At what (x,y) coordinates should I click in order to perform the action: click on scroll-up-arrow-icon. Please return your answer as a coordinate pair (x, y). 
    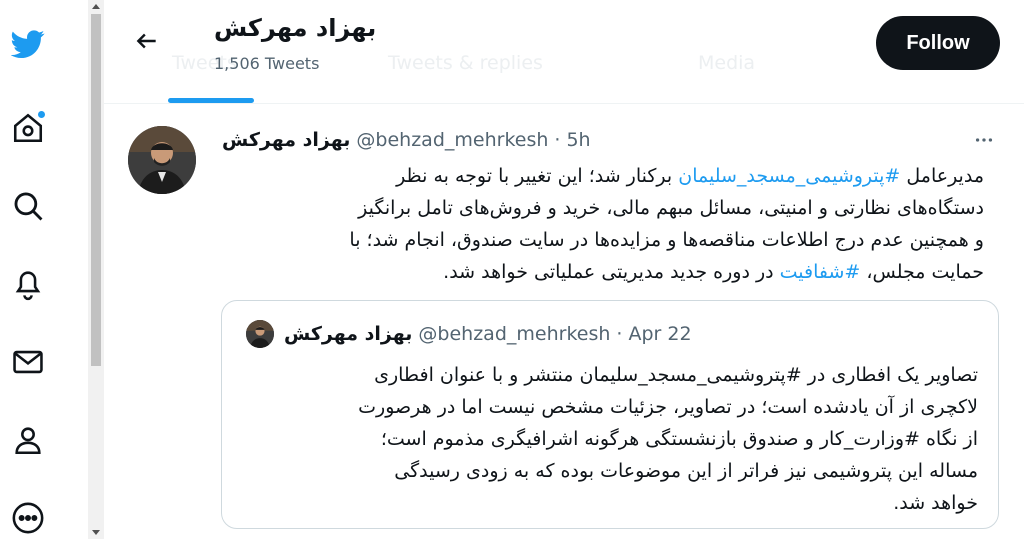
    Looking at the image, I should click on (96, 6).